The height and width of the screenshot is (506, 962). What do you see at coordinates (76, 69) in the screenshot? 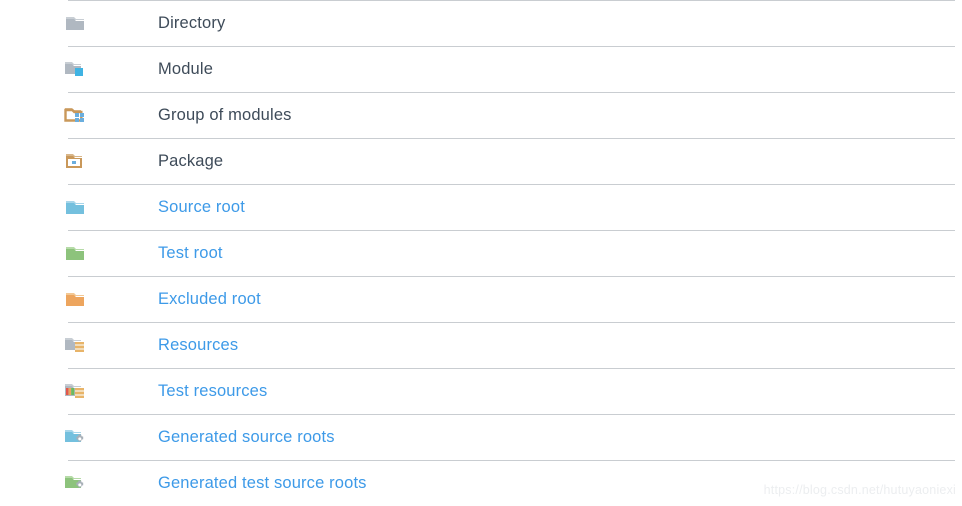
I see `folder-gray-blue-square-icon` at bounding box center [76, 69].